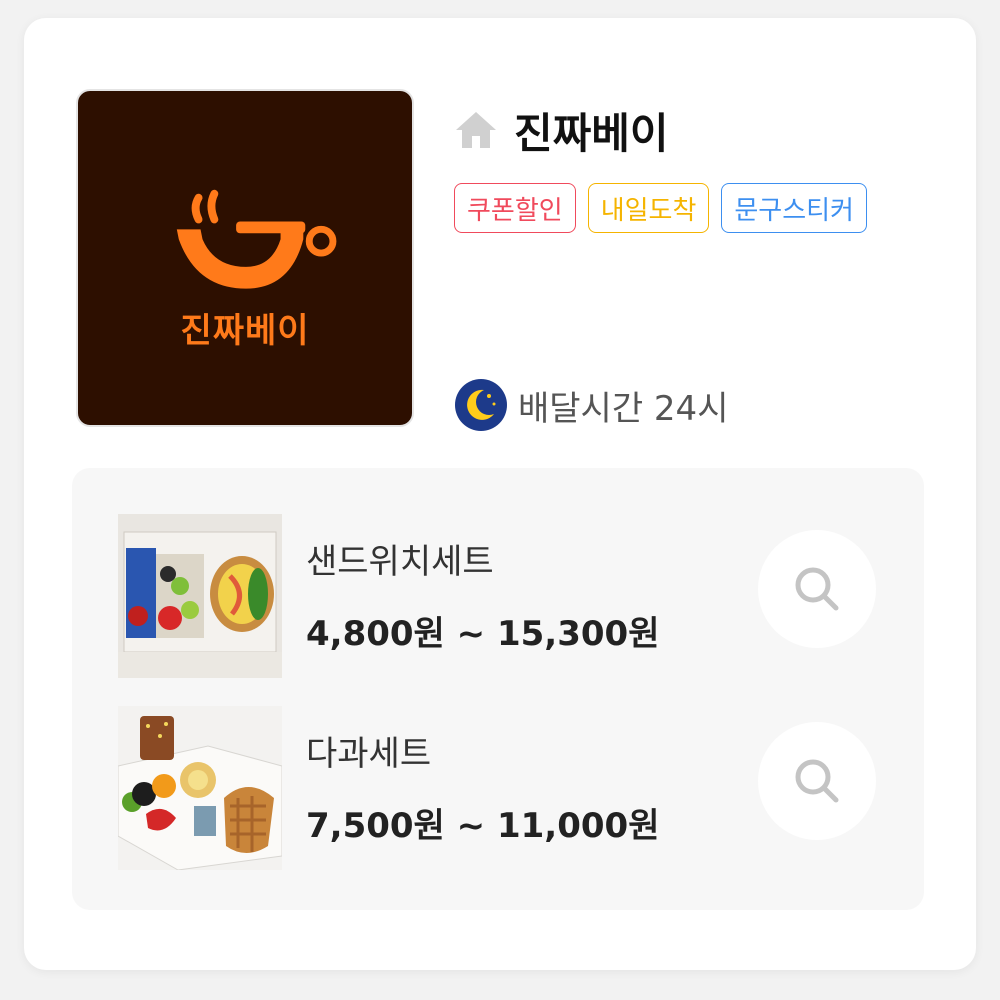 This screenshot has width=1000, height=1000. I want to click on product-price: 4,800원 ~ 15,300원, so click(483, 634).